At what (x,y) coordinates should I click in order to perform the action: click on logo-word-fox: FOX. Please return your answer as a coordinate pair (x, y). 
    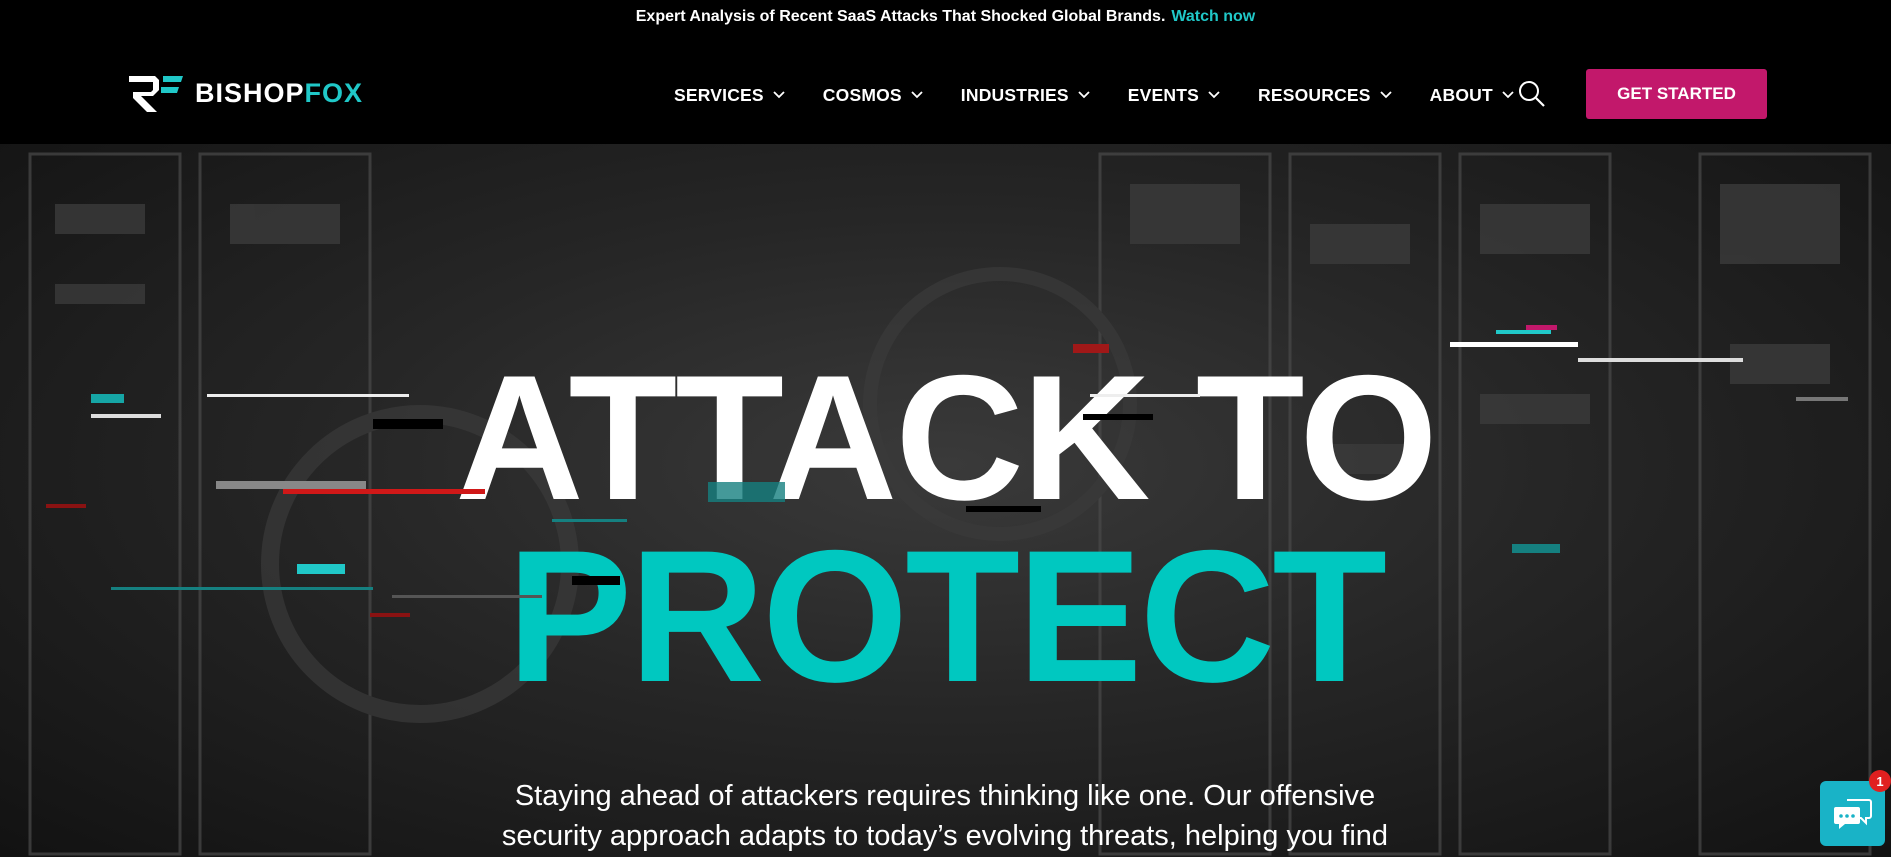
    Looking at the image, I should click on (334, 92).